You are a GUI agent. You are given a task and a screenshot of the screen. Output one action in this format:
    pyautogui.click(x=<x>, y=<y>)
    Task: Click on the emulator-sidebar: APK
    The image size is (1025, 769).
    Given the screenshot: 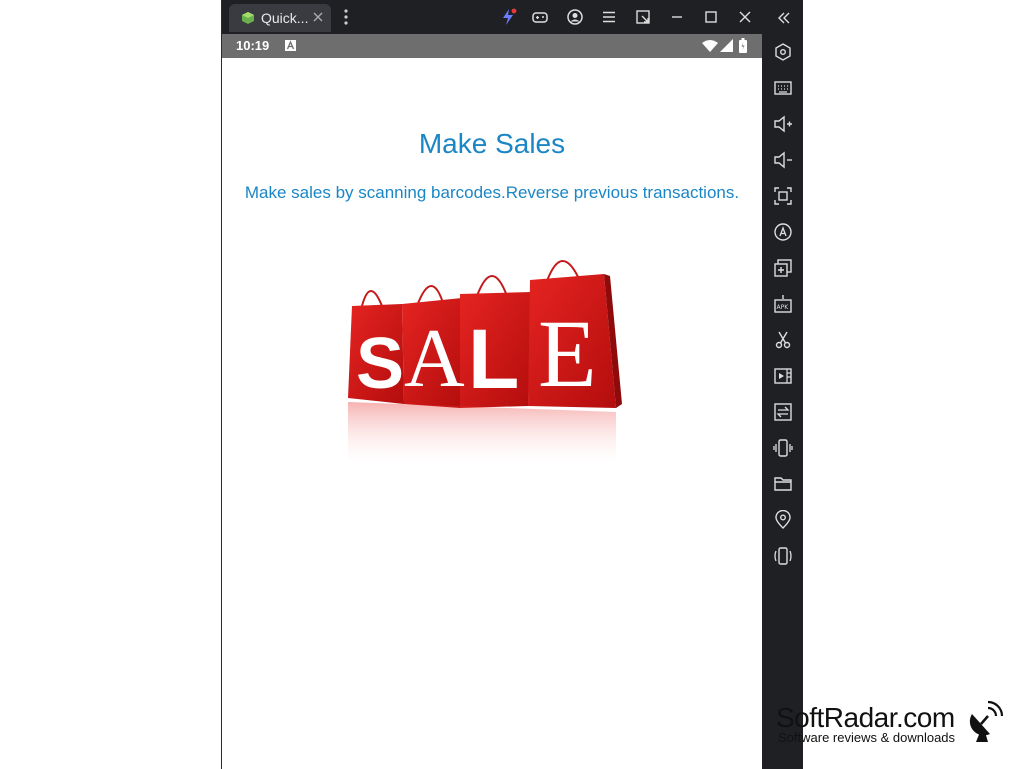 What is the action you would take?
    pyautogui.click(x=782, y=384)
    